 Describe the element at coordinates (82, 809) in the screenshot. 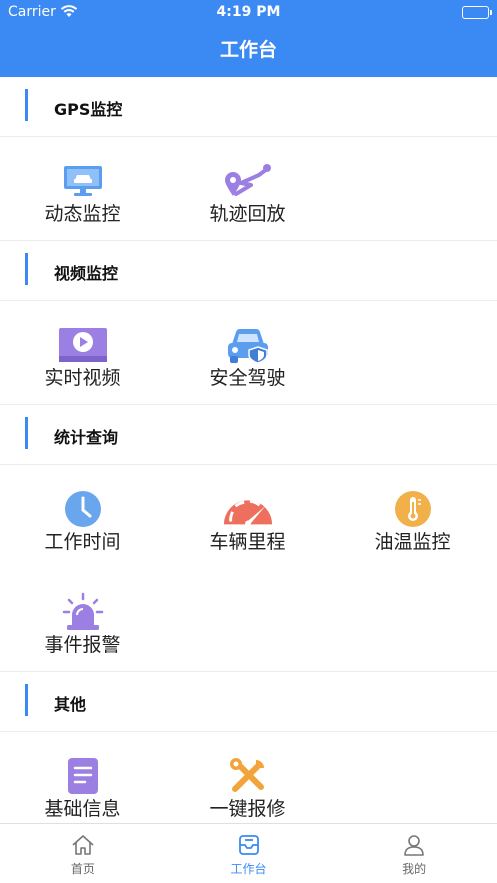

I see `tile-label: 基础信息` at that location.